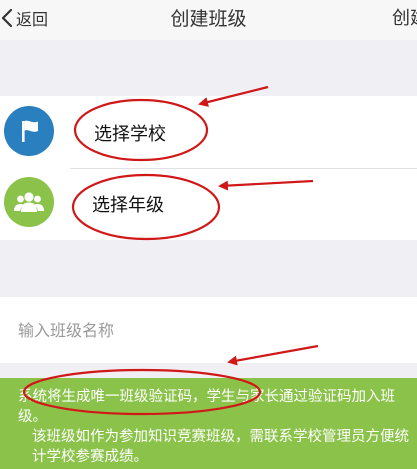  I want to click on people-icon, so click(29, 202).